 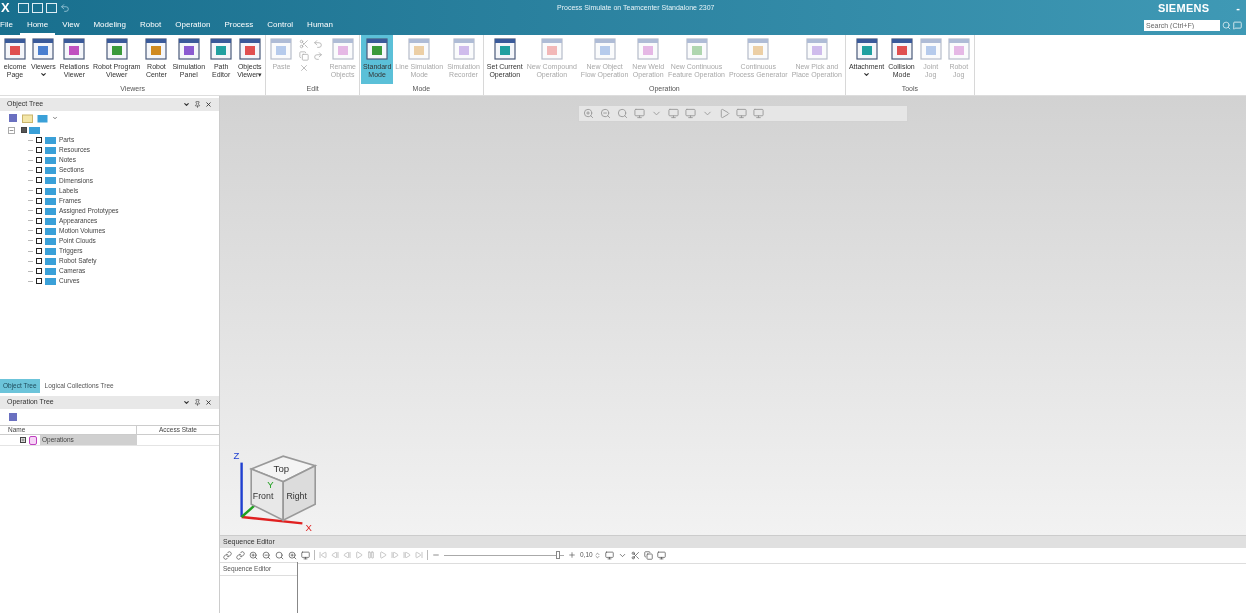 What do you see at coordinates (304, 56) in the screenshot?
I see `copy-icon` at bounding box center [304, 56].